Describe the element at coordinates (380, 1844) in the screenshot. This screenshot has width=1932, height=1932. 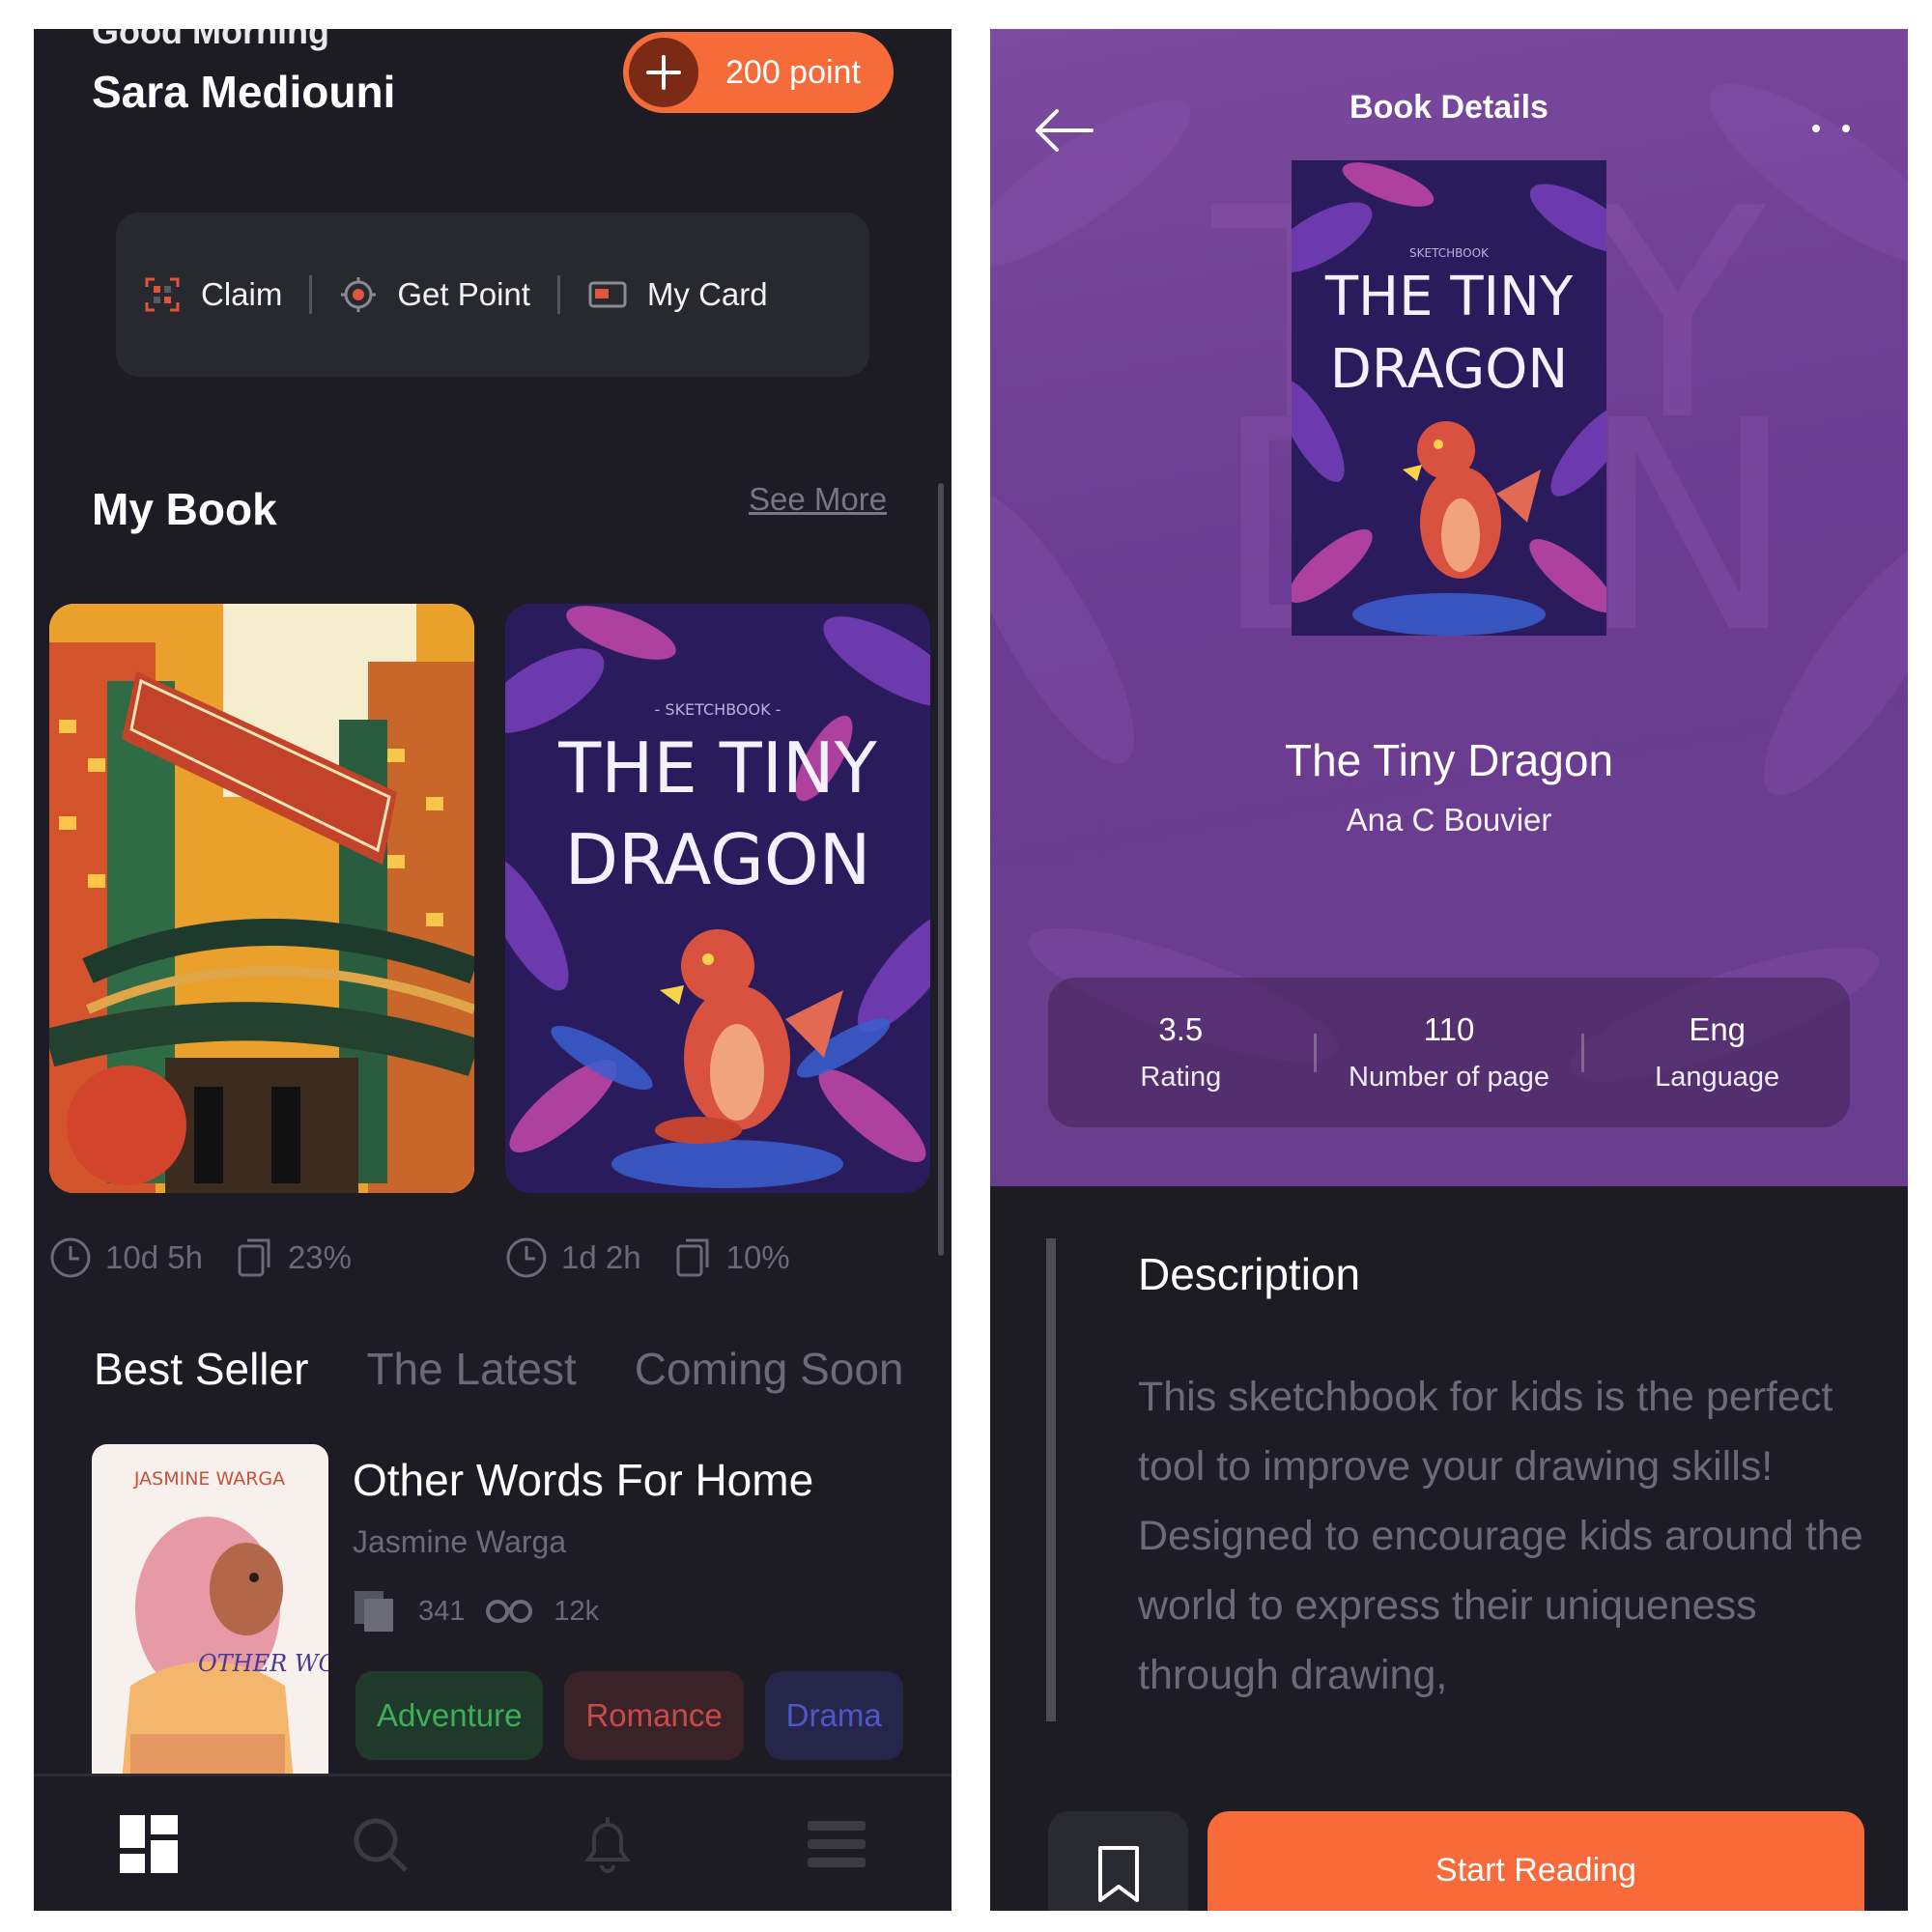
I see `search-icon` at that location.